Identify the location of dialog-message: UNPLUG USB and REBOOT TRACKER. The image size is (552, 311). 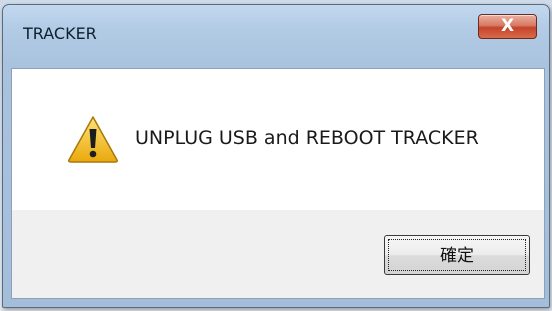
(307, 138).